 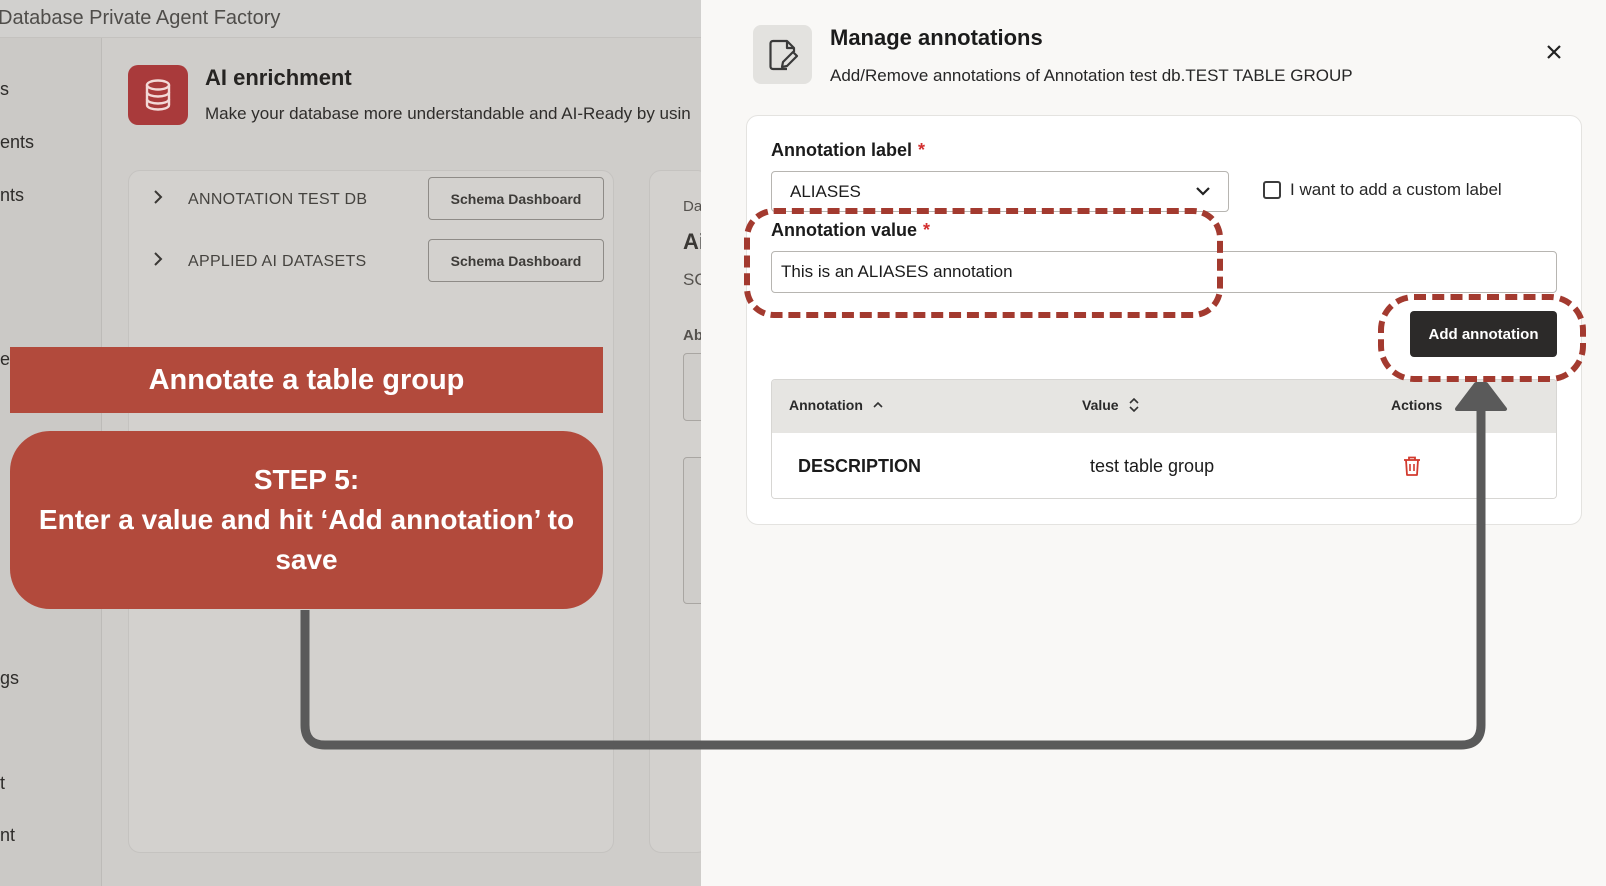 What do you see at coordinates (878, 405) in the screenshot?
I see `sort-ascending-icon` at bounding box center [878, 405].